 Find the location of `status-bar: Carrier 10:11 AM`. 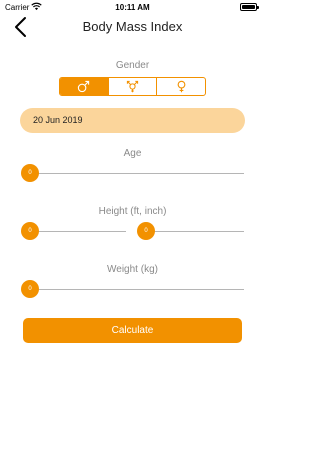

status-bar: Carrier 10:11 AM is located at coordinates (132, 7).